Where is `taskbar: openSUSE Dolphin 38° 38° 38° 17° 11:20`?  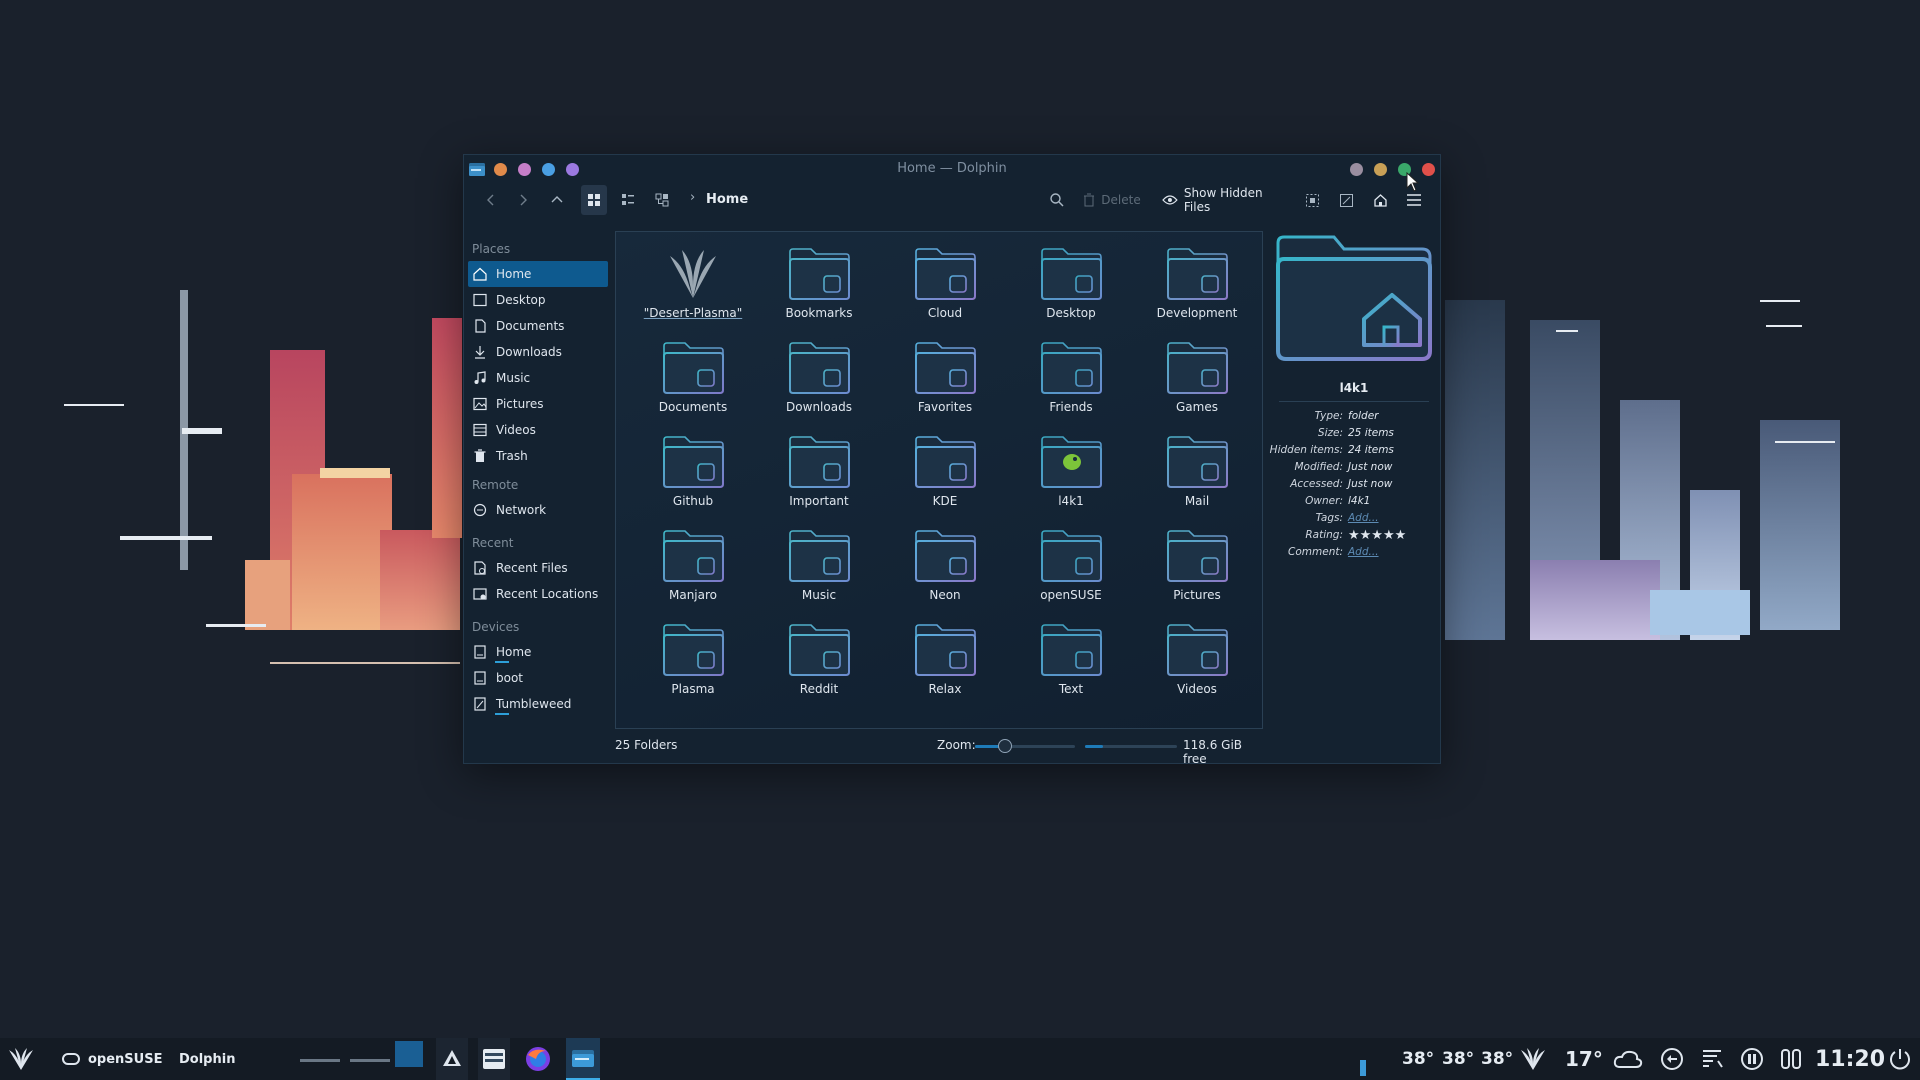
taskbar: openSUSE Dolphin 38° 38° 38° 17° 11:20 is located at coordinates (960, 1059).